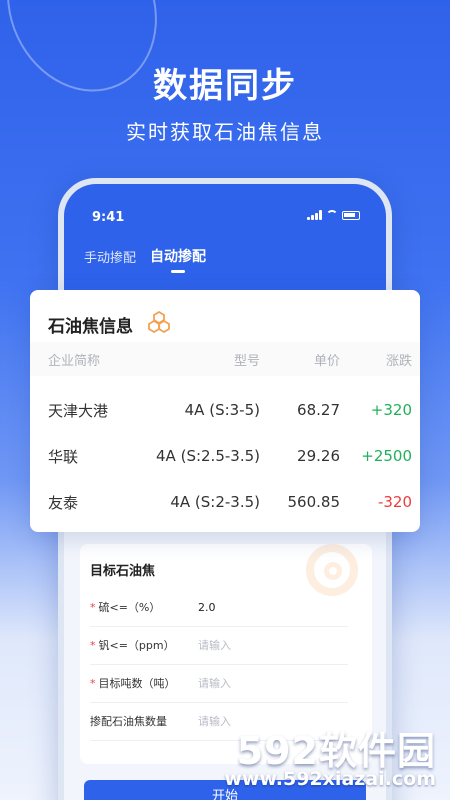  I want to click on company-cell: 华联, so click(63, 456).